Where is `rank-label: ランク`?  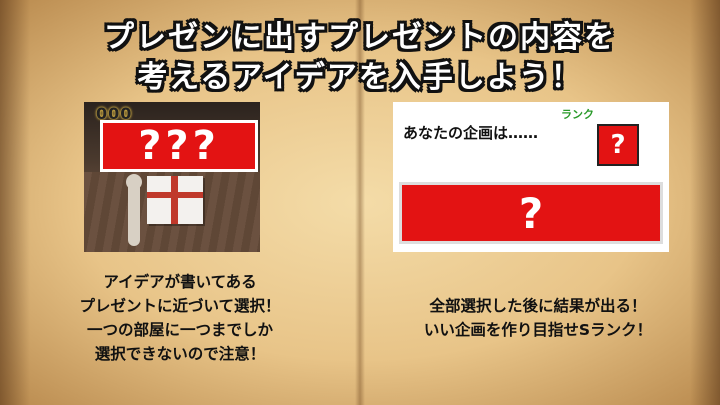
rank-label: ランク is located at coordinates (577, 114).